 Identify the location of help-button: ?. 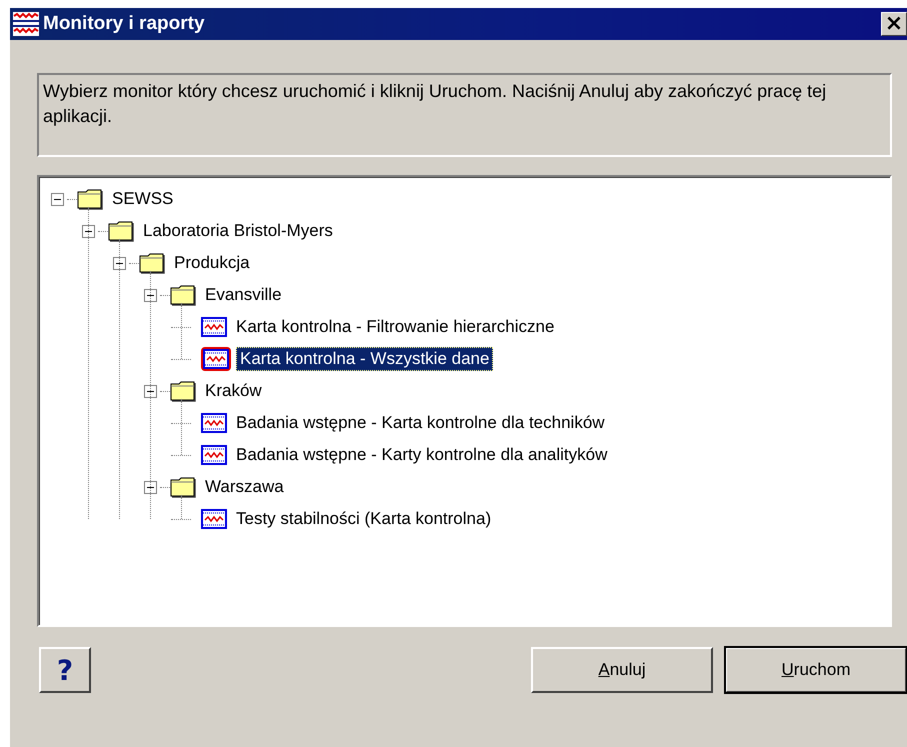
(65, 670).